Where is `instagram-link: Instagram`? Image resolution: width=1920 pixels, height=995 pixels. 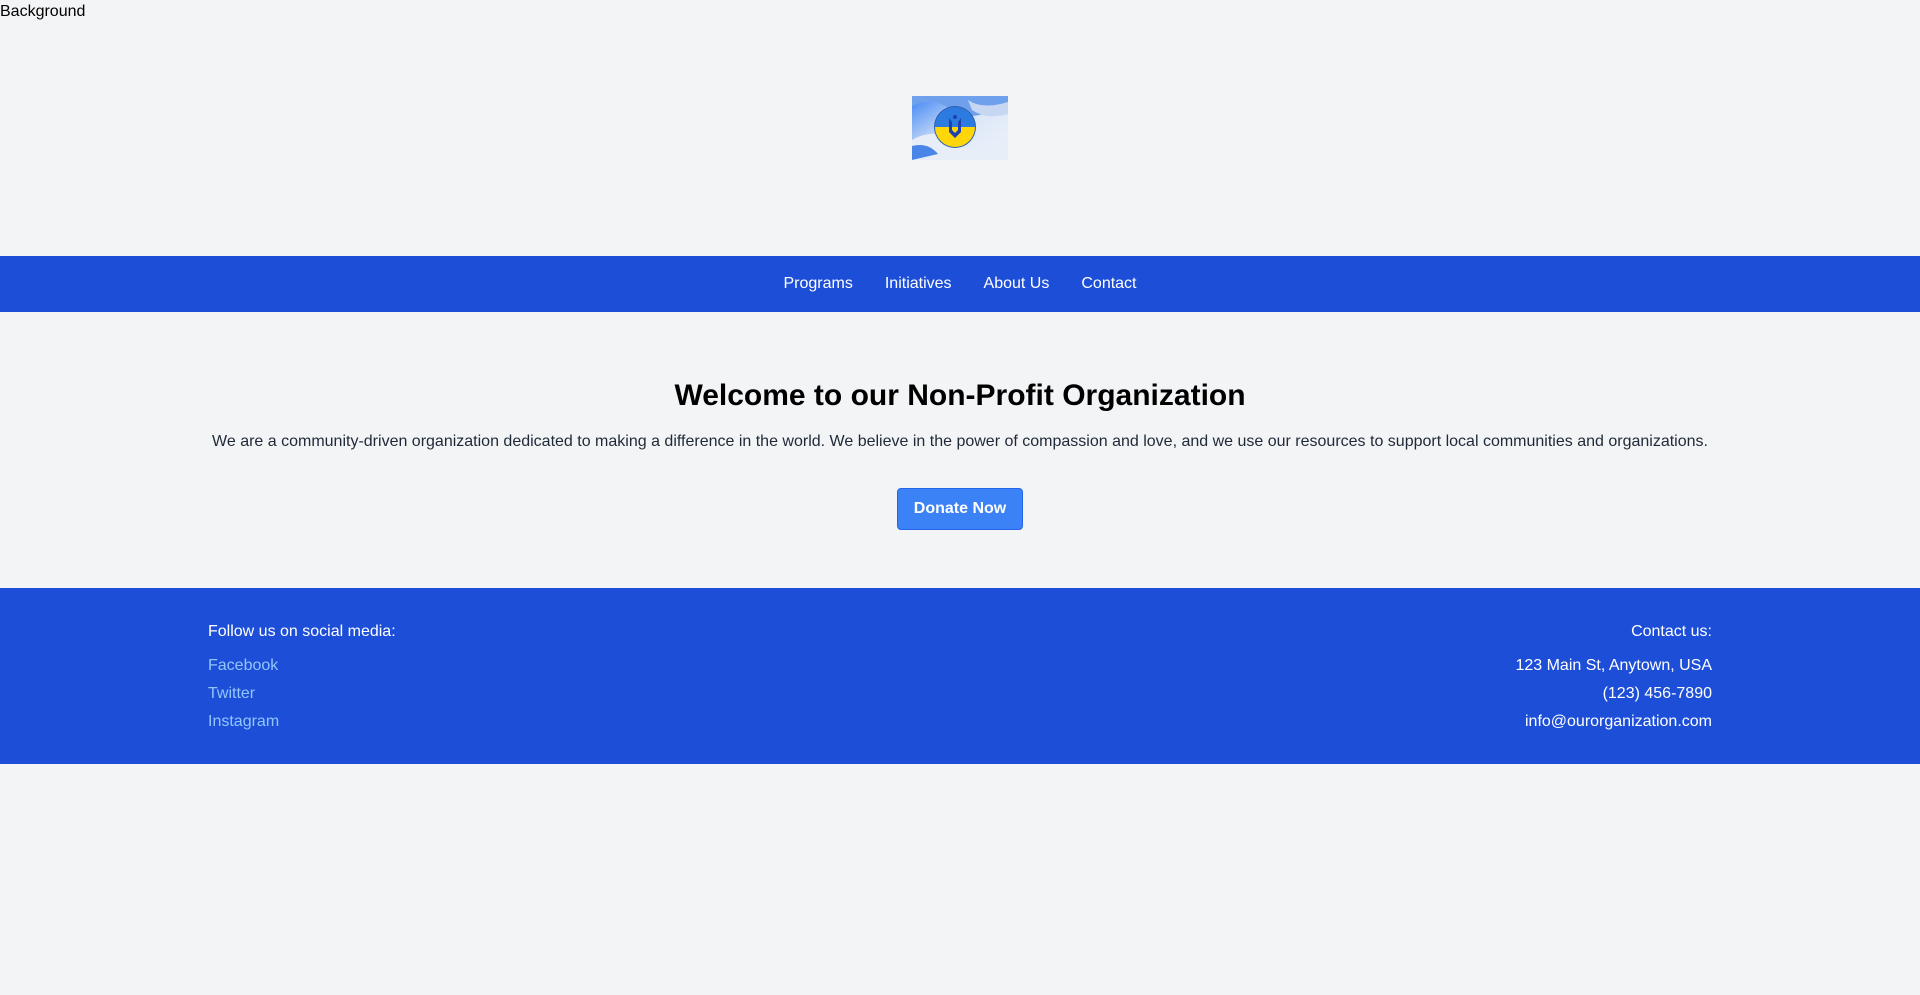
instagram-link: Instagram is located at coordinates (302, 722).